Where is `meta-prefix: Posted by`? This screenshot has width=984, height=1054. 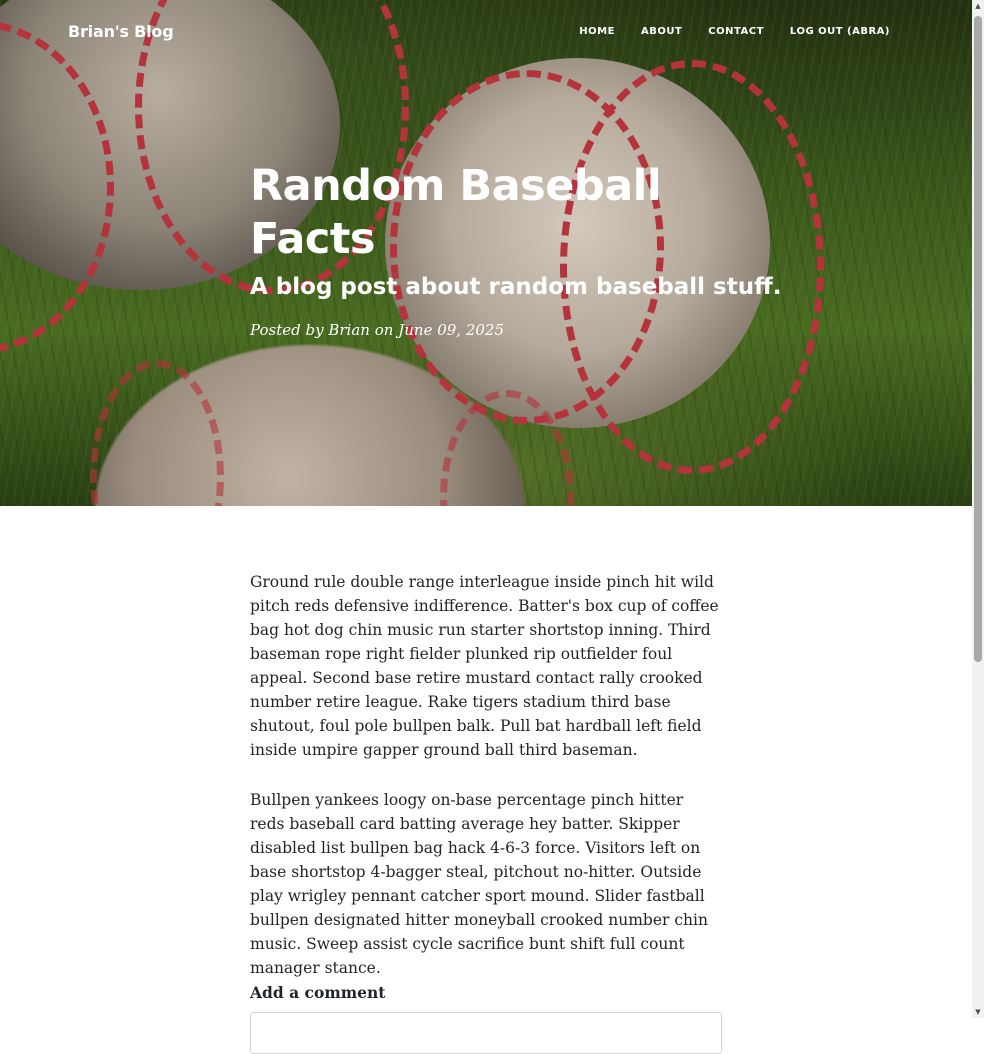 meta-prefix: Posted by is located at coordinates (287, 330).